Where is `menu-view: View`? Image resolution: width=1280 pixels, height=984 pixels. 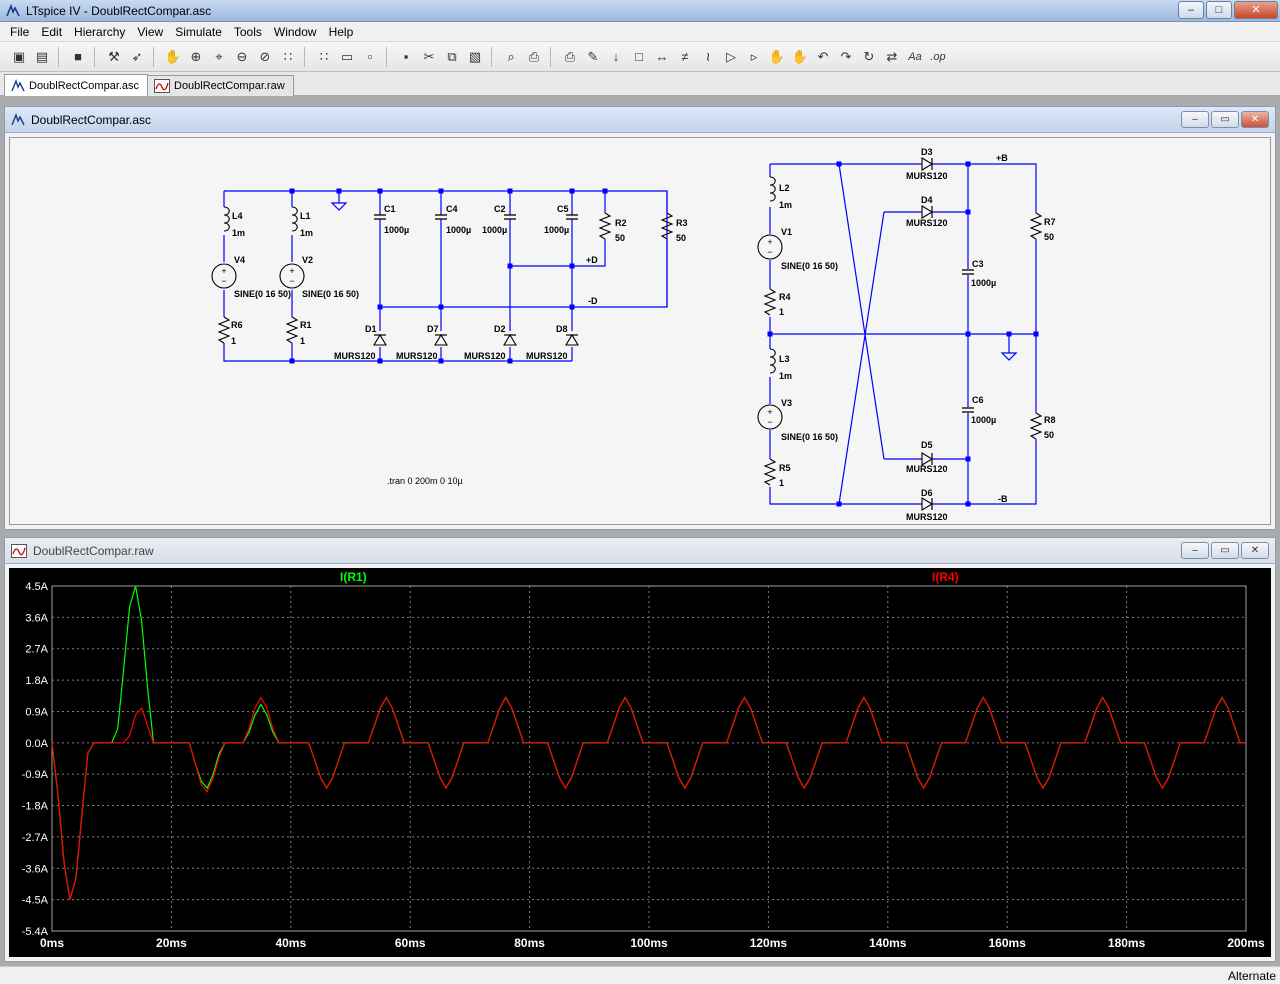
menu-view: View is located at coordinates (150, 32).